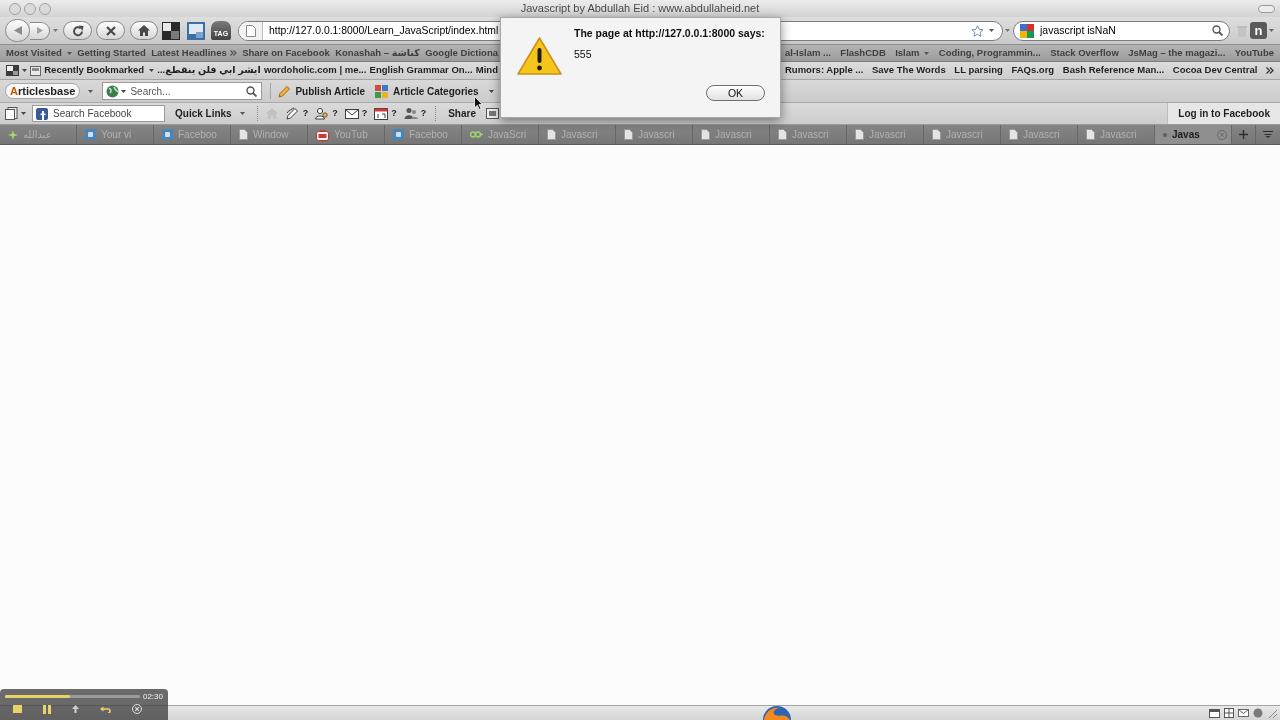  What do you see at coordinates (640, 8) in the screenshot?
I see `window-title: Javascript by Abdullah Eid : www.abdullaheid.net` at bounding box center [640, 8].